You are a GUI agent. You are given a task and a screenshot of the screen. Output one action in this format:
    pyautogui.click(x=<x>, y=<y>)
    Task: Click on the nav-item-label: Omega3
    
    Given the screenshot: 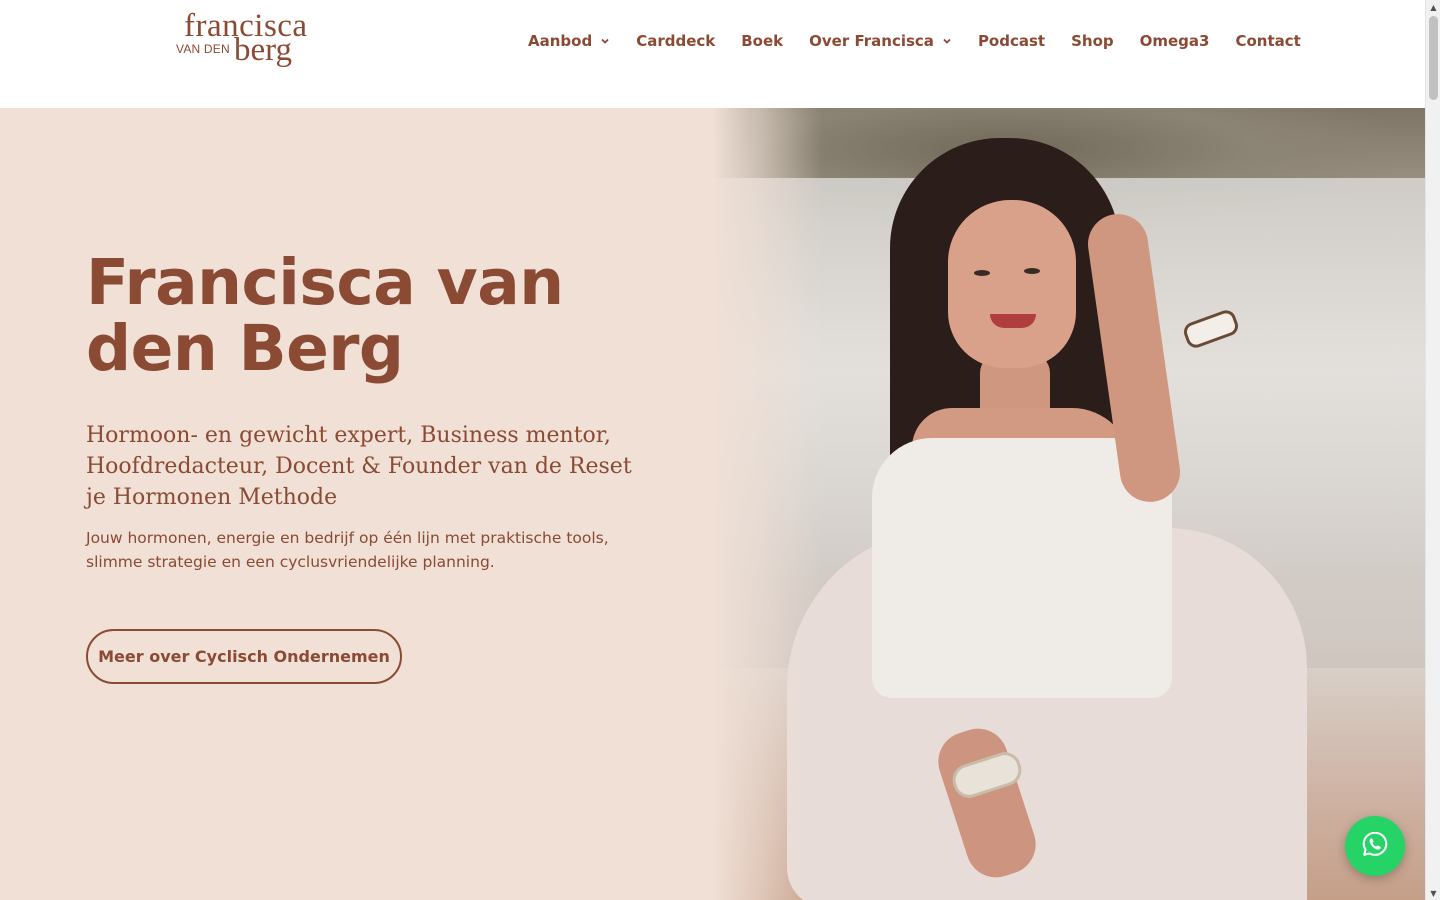 What is the action you would take?
    pyautogui.click(x=1174, y=41)
    